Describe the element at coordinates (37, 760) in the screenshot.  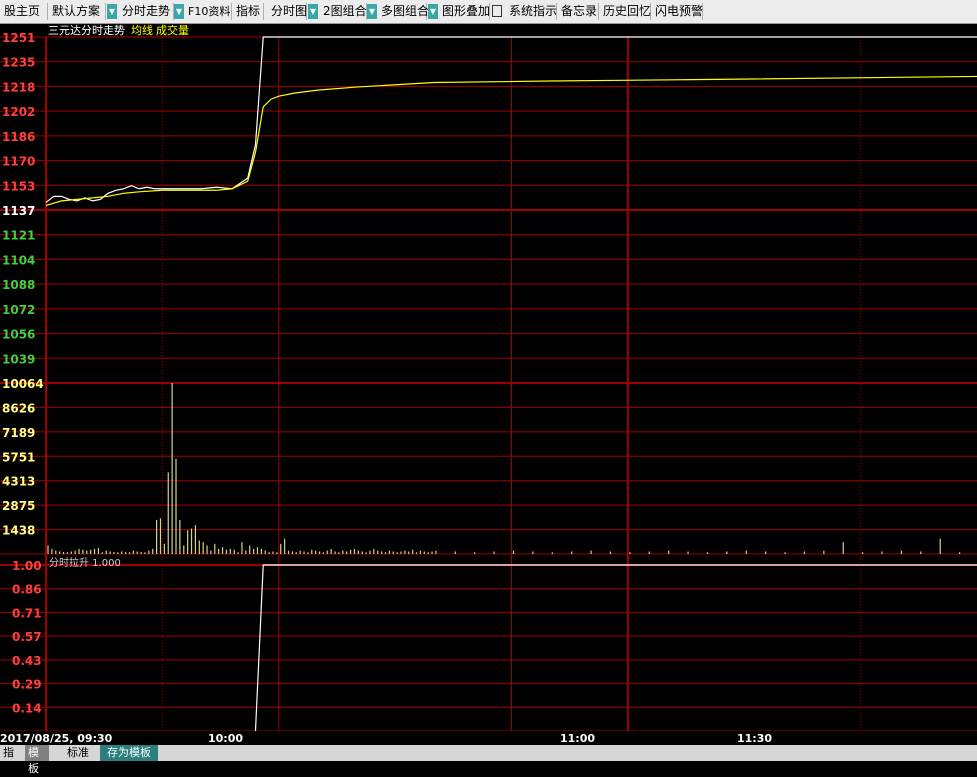
I see `tab-template: 模板` at that location.